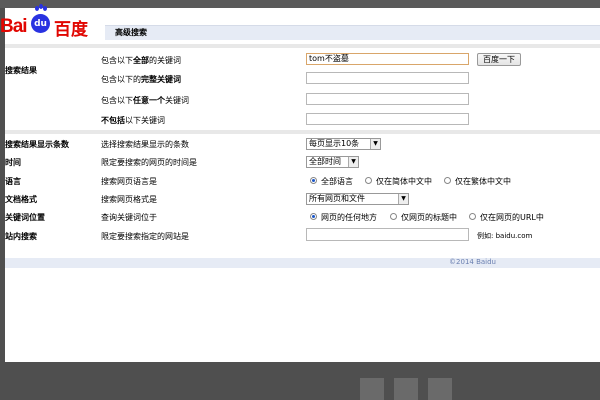 The width and height of the screenshot is (600, 400). Describe the element at coordinates (505, 236) in the screenshot. I see `site-example: 例如: baidu.com` at that location.